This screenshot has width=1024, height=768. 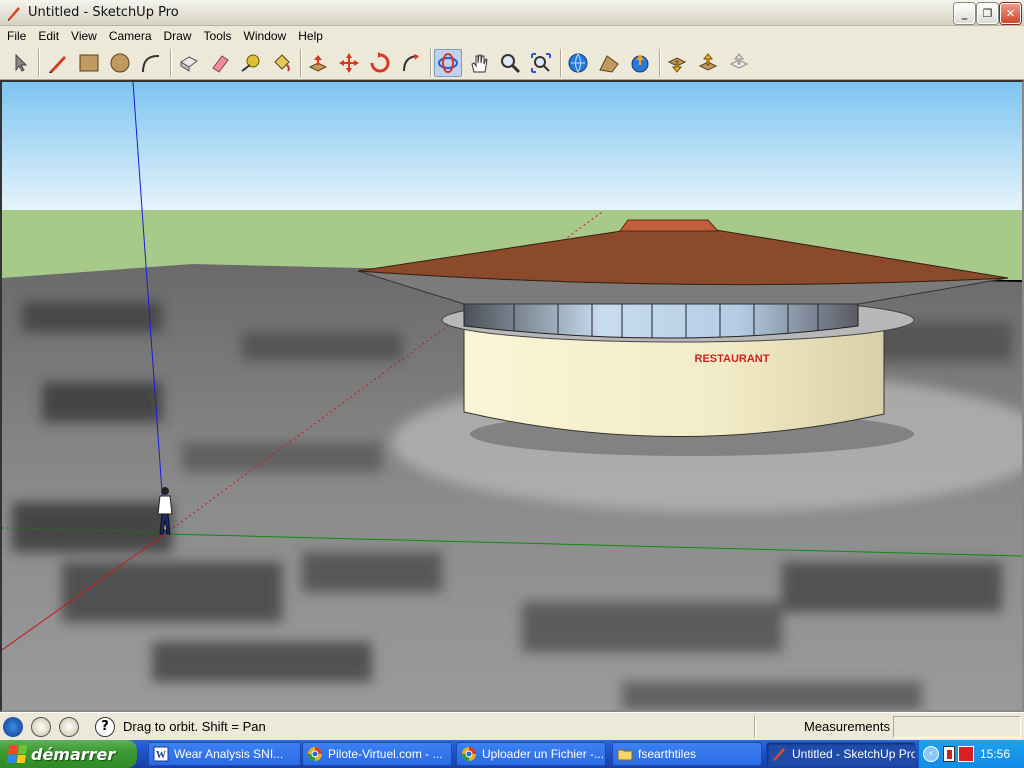 What do you see at coordinates (854, 754) in the screenshot?
I see `task-label: Untitled - SketchUp Pro` at bounding box center [854, 754].